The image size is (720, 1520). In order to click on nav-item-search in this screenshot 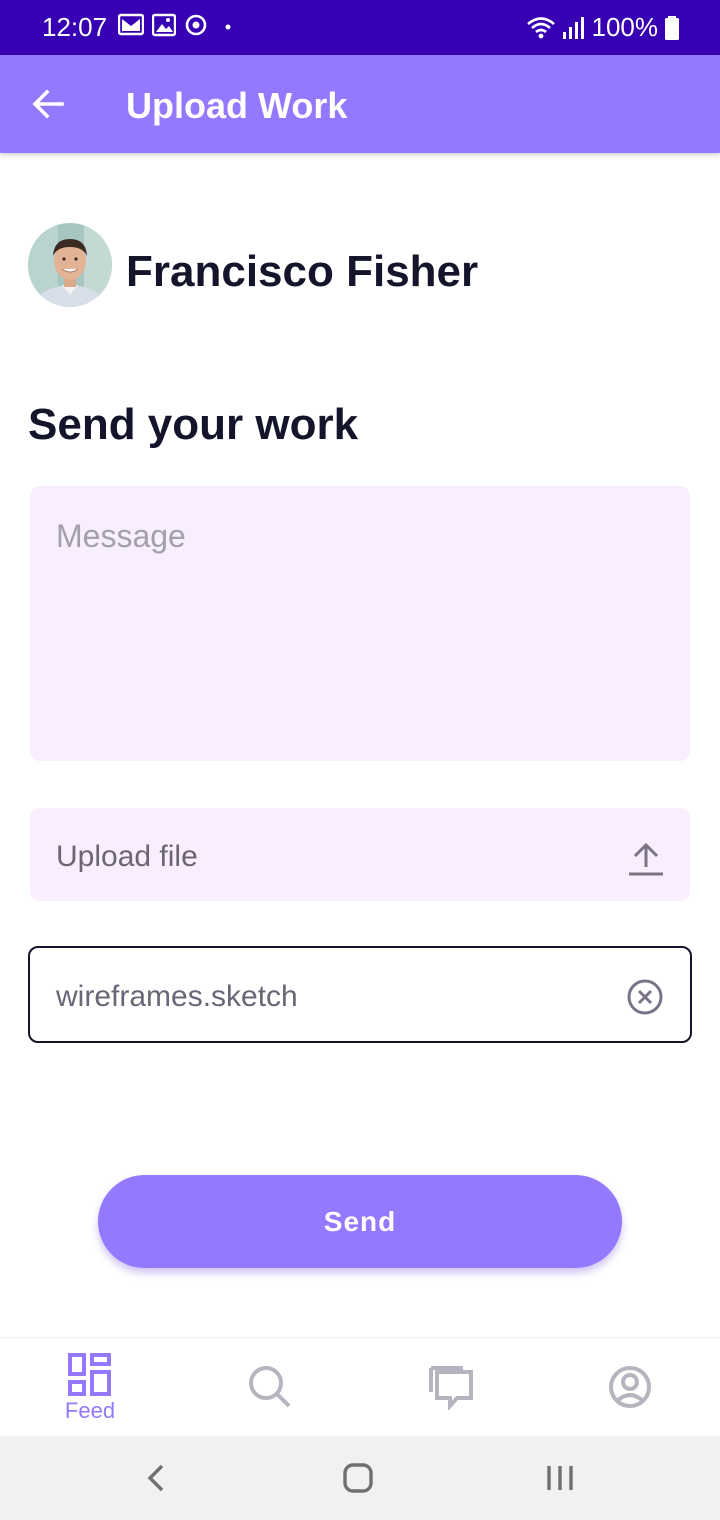, I will do `click(270, 1387)`.